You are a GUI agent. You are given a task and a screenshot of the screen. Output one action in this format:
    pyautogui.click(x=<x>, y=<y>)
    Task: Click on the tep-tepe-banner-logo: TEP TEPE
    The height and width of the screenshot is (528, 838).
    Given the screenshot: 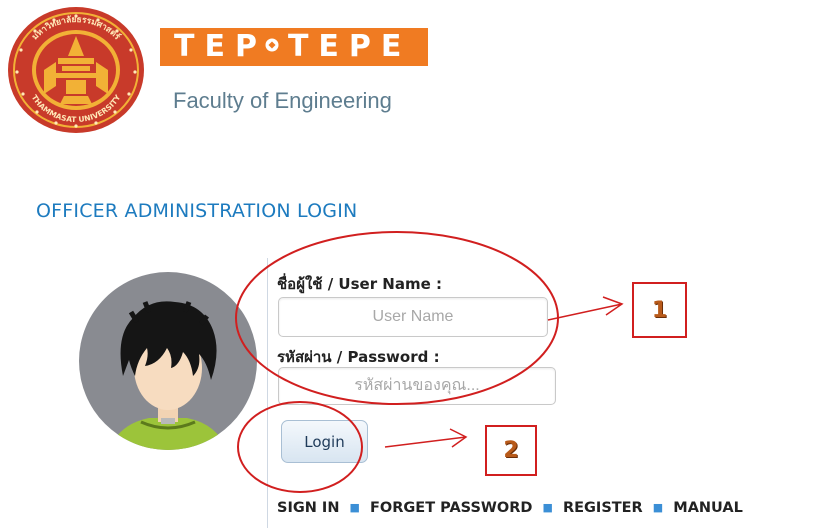 What is the action you would take?
    pyautogui.click(x=294, y=47)
    